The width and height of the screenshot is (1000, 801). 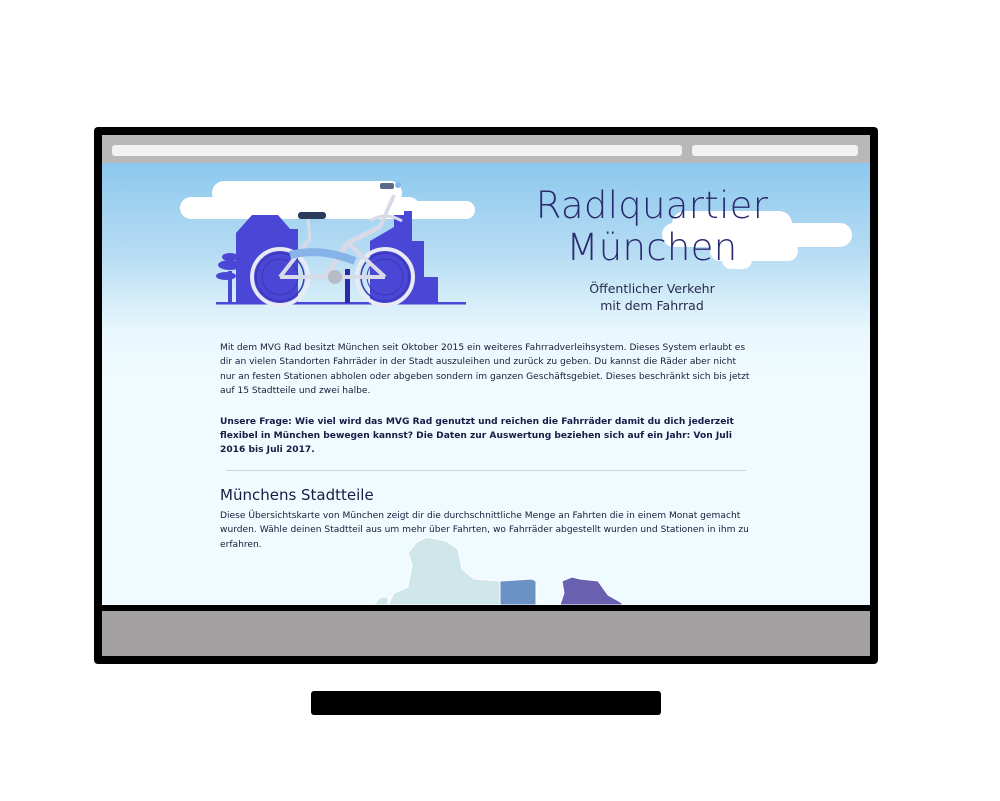 What do you see at coordinates (652, 288) in the screenshot?
I see `subtitle-line-1: Öffentlicher Verkehr` at bounding box center [652, 288].